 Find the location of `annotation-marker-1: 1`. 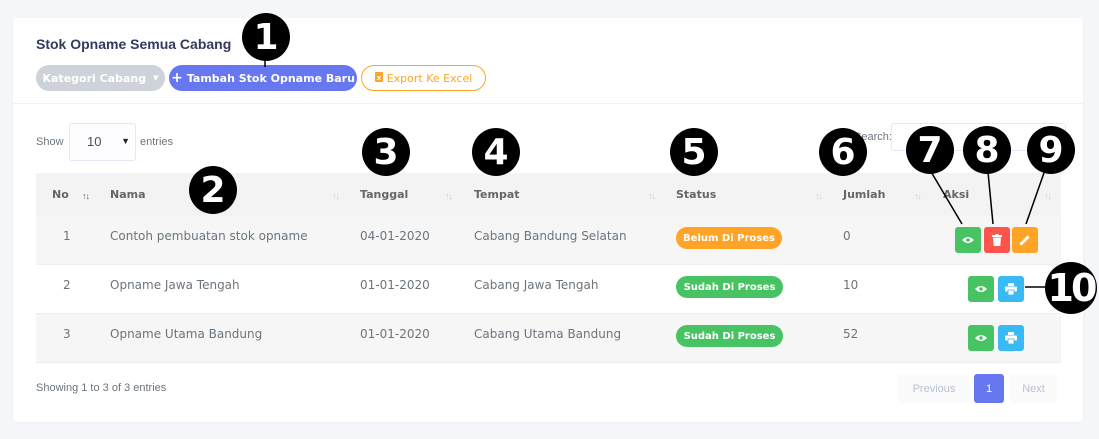

annotation-marker-1: 1 is located at coordinates (266, 37).